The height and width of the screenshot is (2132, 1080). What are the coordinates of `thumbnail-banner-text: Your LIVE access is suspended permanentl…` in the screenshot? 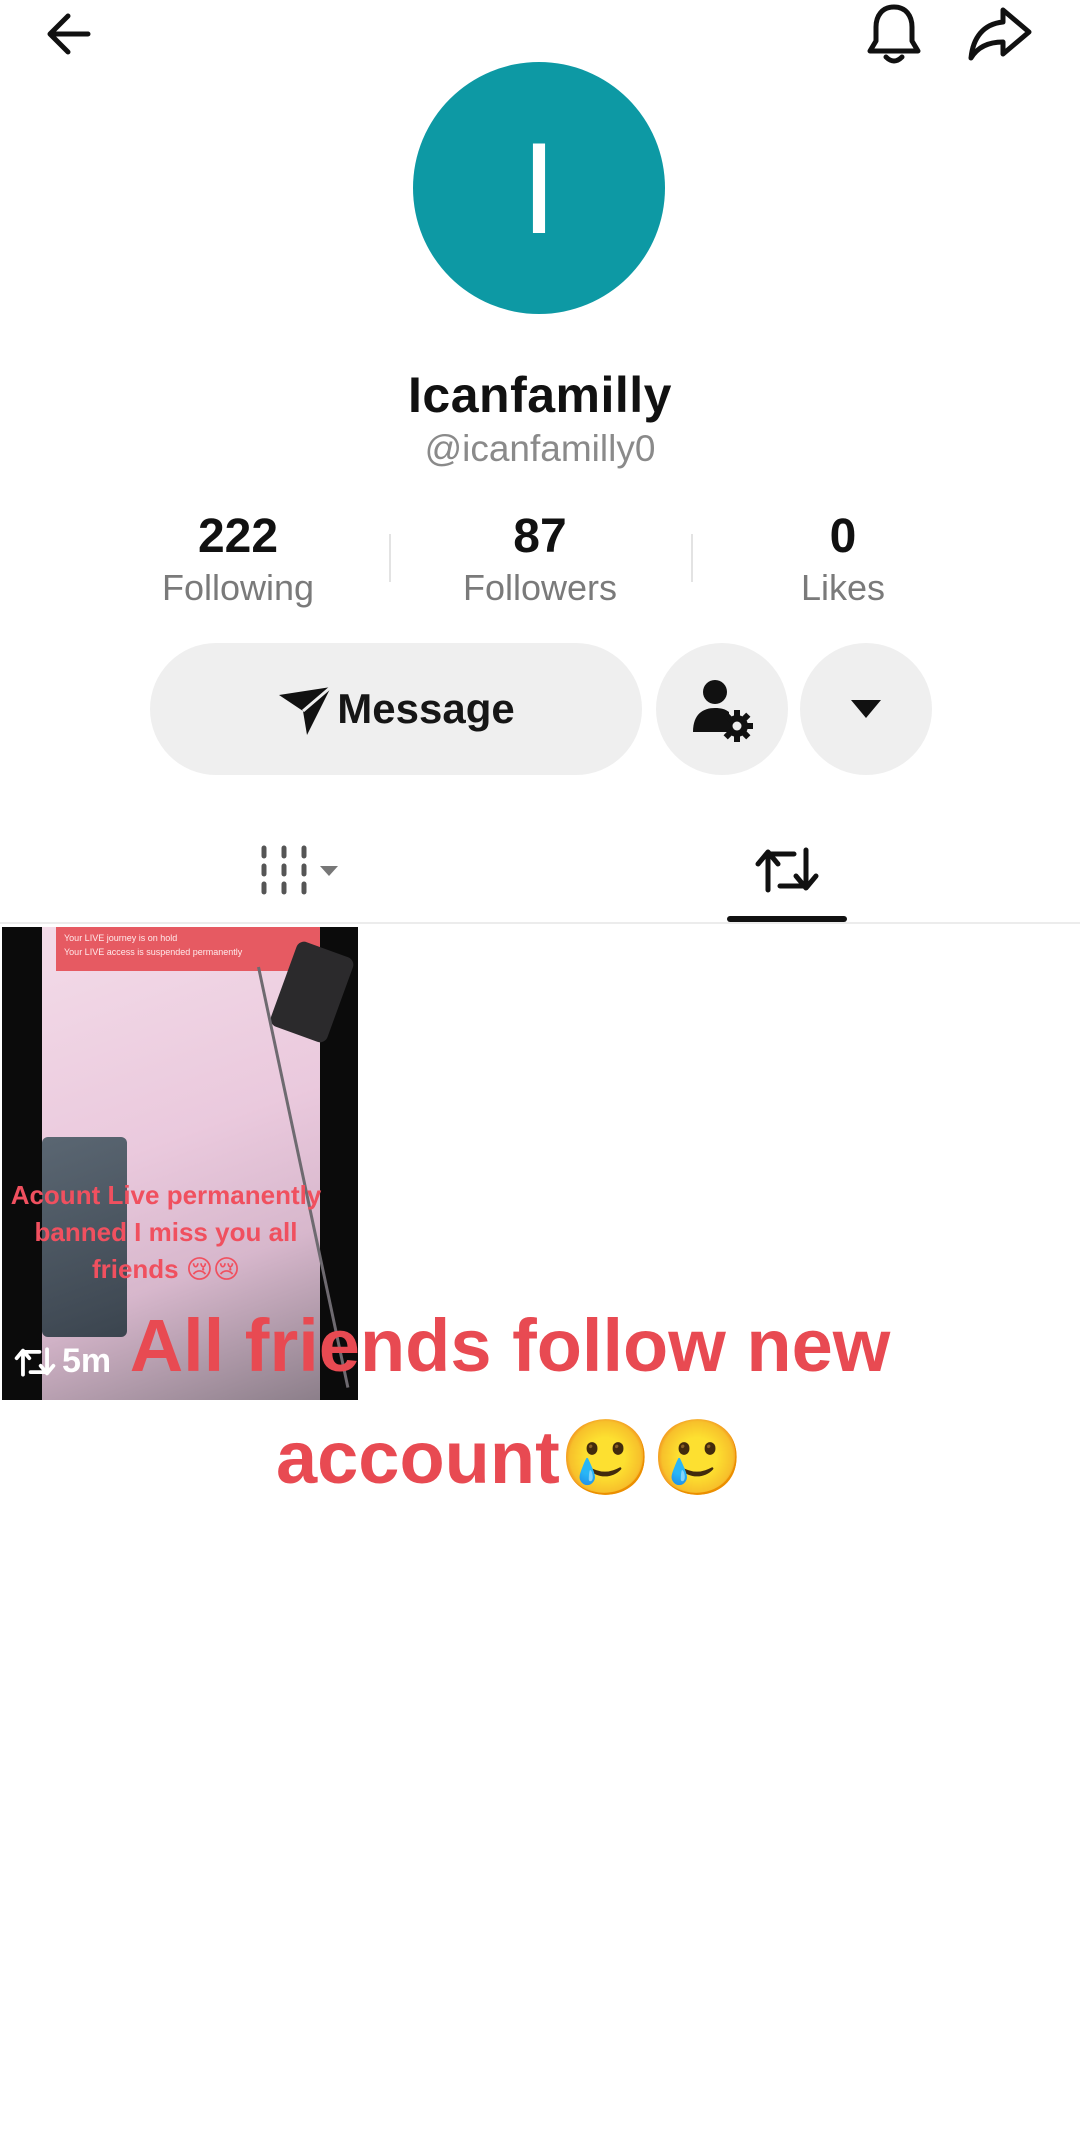 It's located at (153, 952).